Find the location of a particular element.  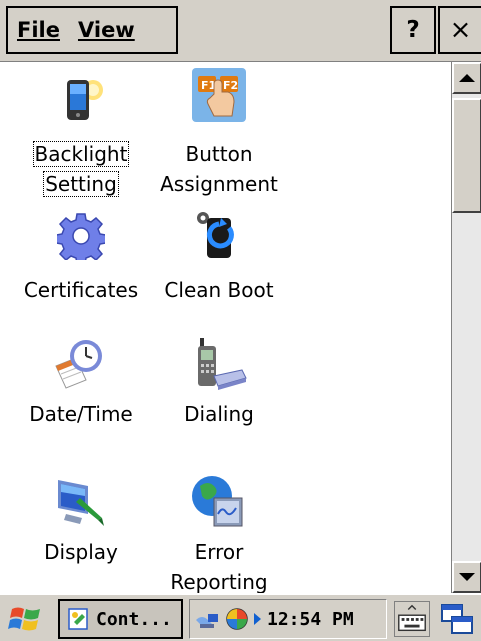

sync-icon is located at coordinates (237, 619).